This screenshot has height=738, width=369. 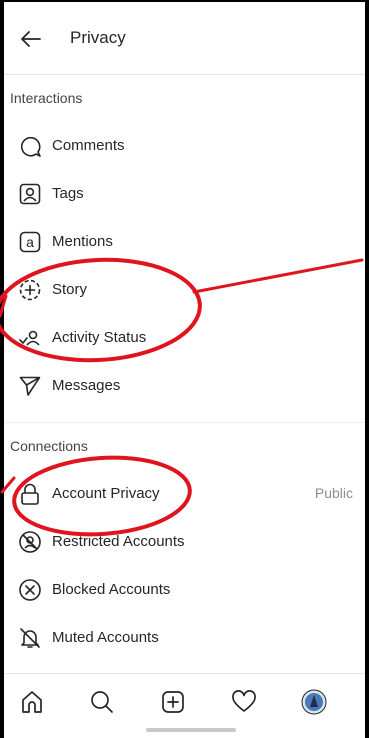 I want to click on settings-item-label: Messages, so click(x=86, y=385).